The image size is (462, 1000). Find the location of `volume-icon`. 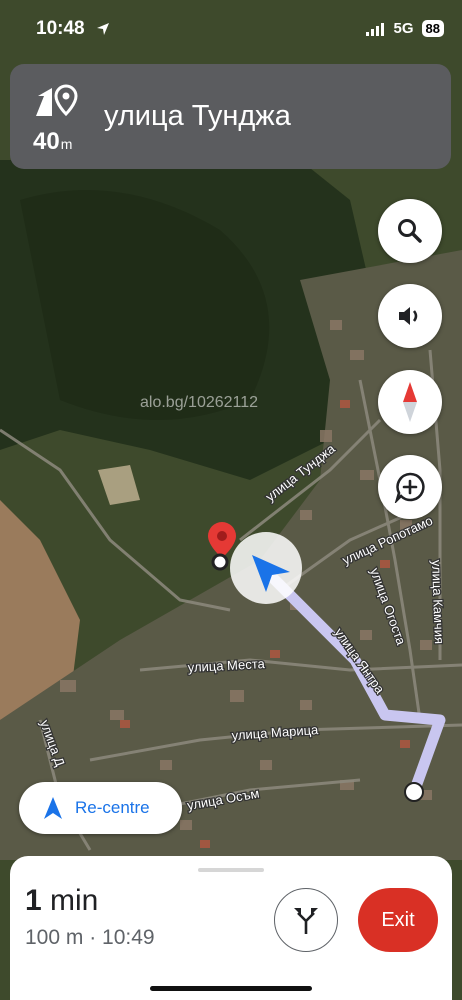

volume-icon is located at coordinates (408, 316).